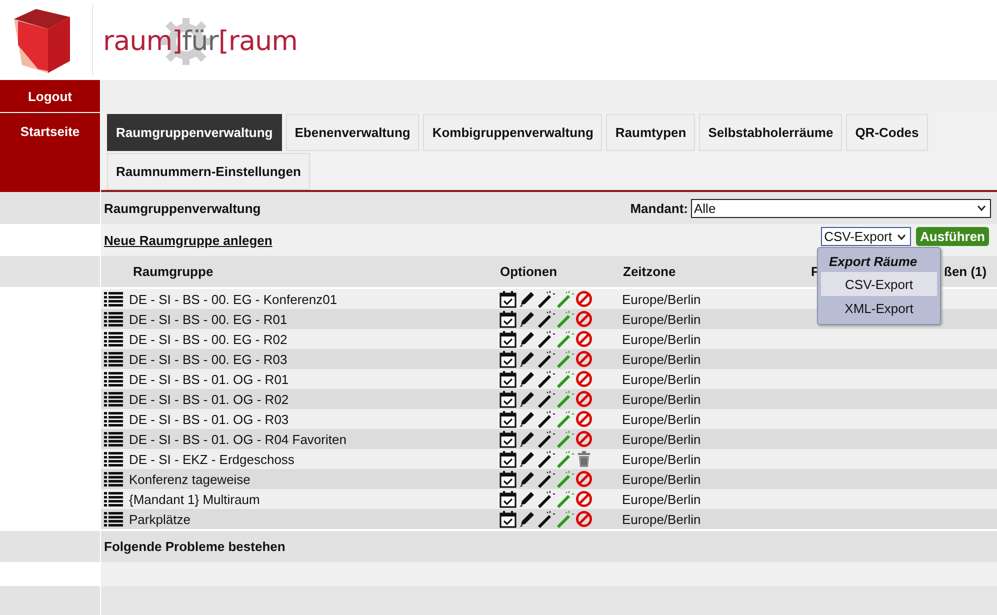 The image size is (997, 615). I want to click on group-name: Konferenz tageweise, so click(190, 479).